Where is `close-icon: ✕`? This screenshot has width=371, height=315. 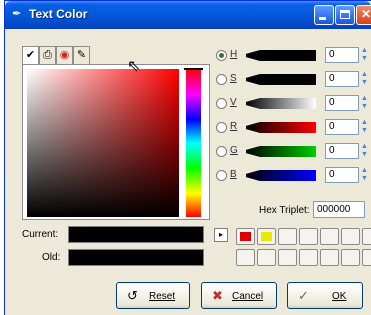 close-icon: ✕ is located at coordinates (365, 14).